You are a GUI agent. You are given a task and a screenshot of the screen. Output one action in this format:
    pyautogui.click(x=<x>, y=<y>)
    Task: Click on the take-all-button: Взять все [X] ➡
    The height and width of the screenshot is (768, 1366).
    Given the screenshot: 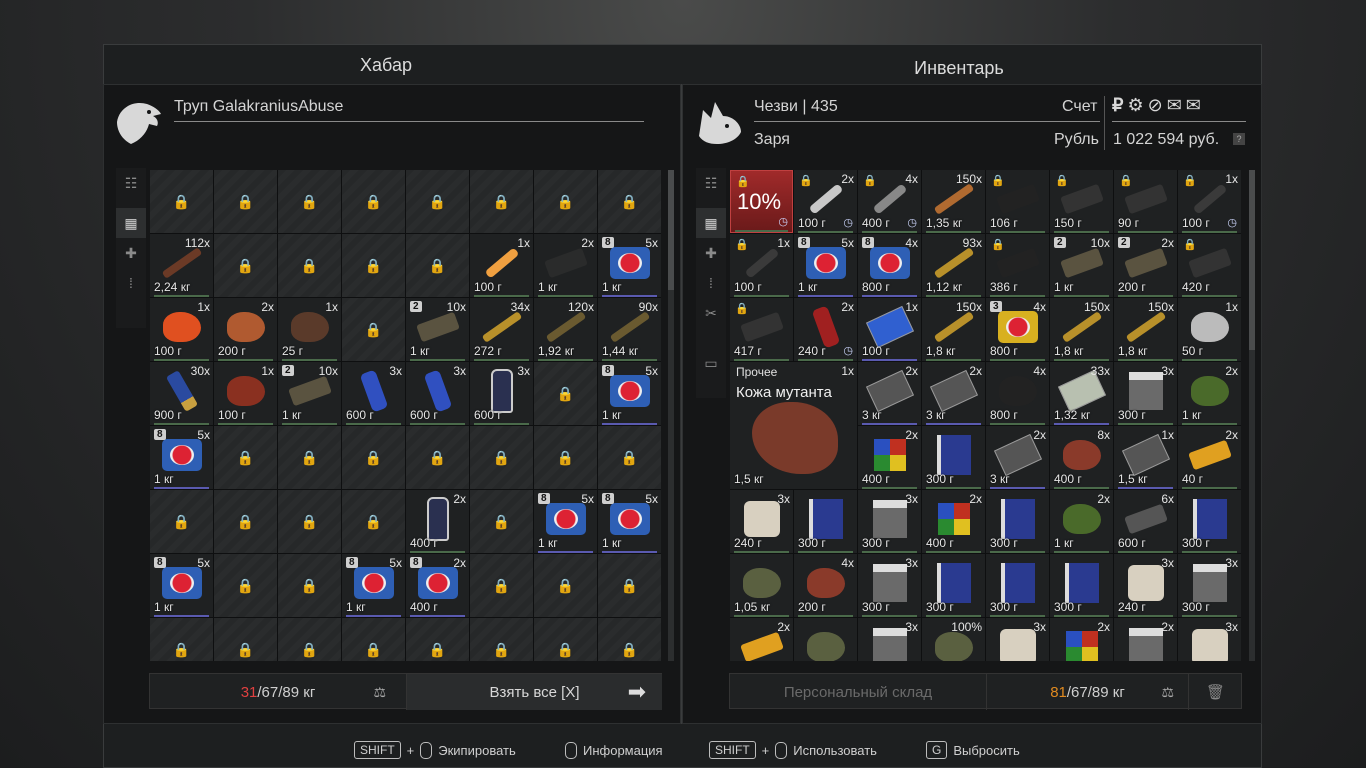 What is the action you would take?
    pyautogui.click(x=534, y=692)
    